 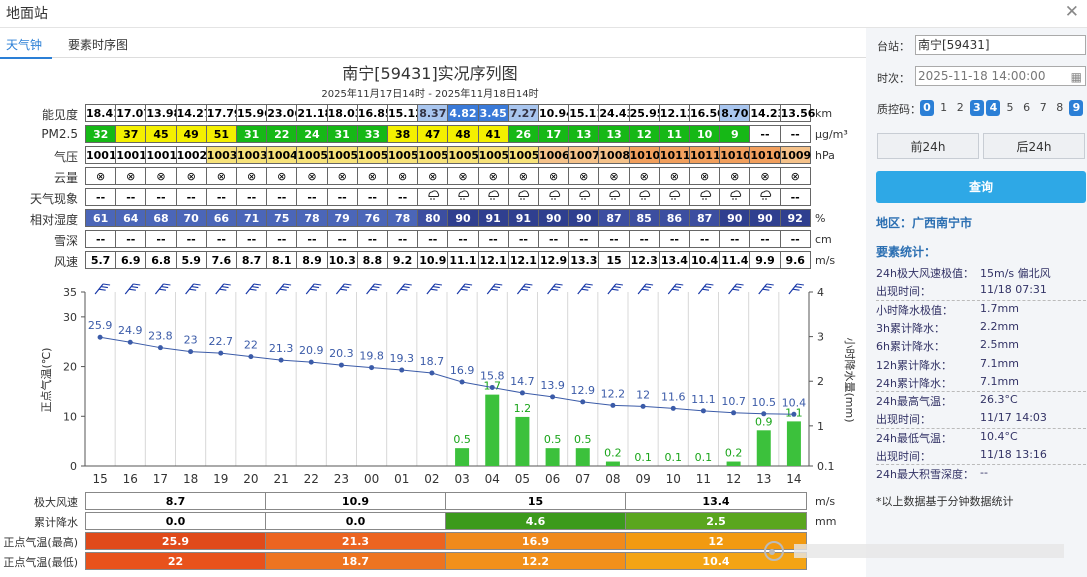 I want to click on x-tick-label: 03, so click(x=461, y=479).